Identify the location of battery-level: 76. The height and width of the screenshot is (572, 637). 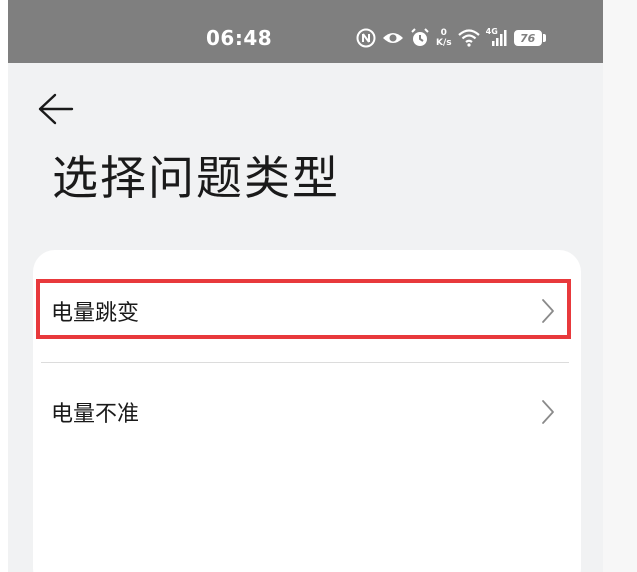
(527, 38).